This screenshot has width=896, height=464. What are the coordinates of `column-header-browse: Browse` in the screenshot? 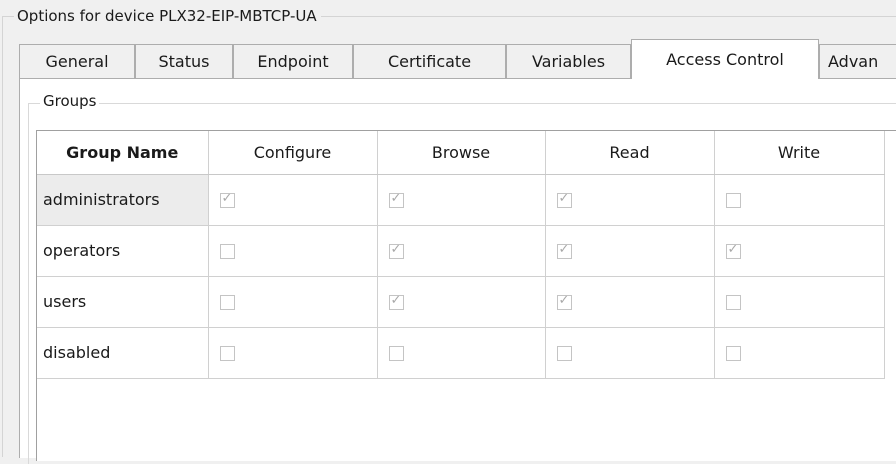 It's located at (461, 153).